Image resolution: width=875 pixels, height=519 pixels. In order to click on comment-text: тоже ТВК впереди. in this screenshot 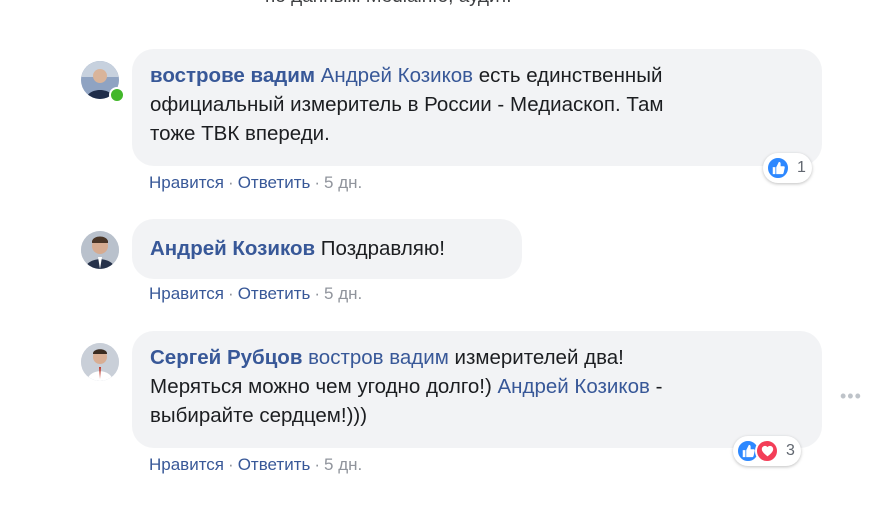, I will do `click(240, 133)`.